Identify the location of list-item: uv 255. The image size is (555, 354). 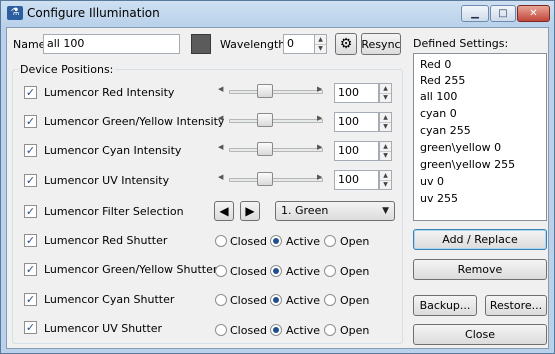
(439, 198).